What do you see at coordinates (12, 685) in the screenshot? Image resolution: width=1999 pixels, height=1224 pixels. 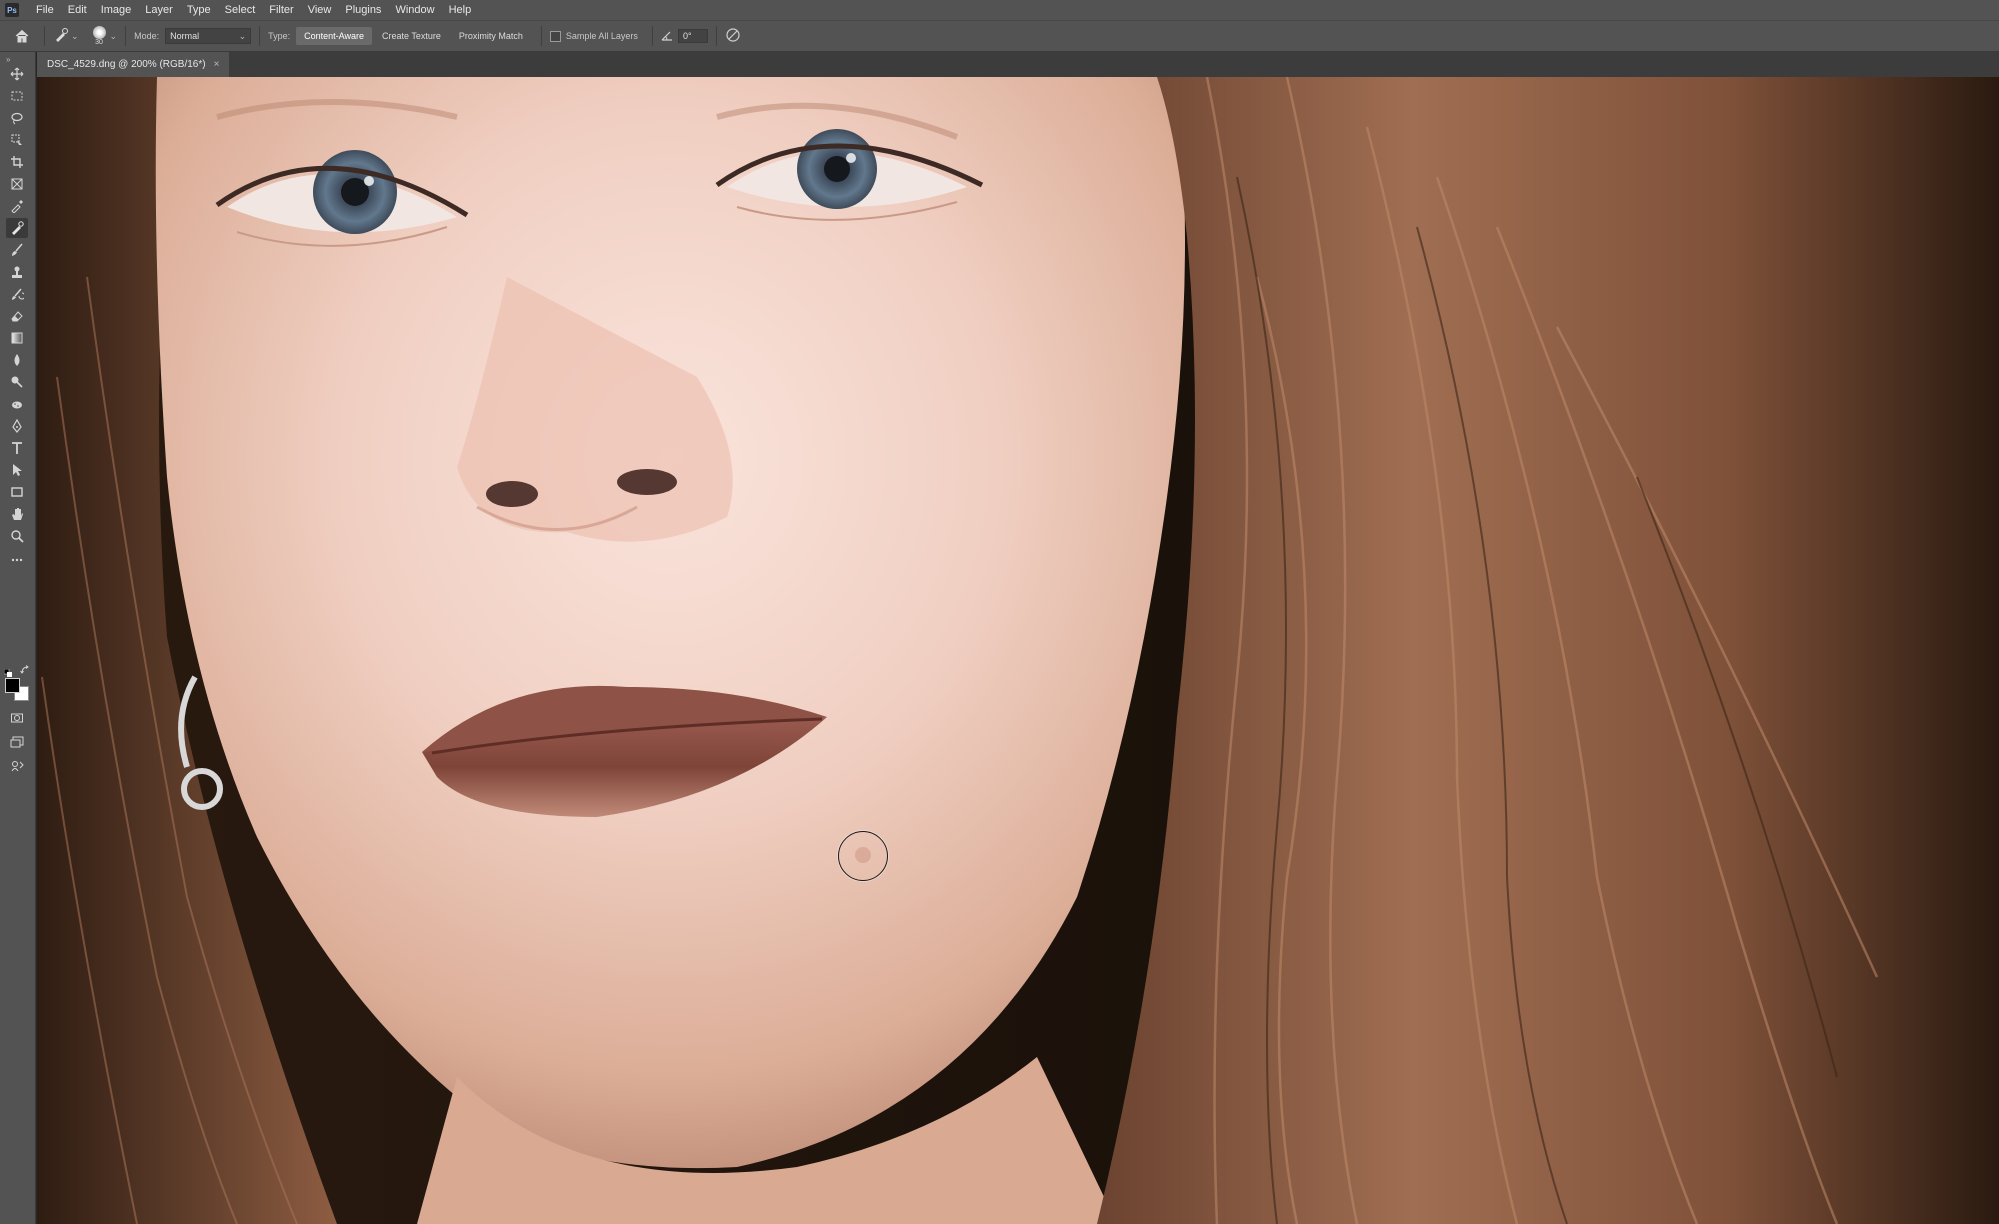 I see `foreground-color-swatch` at bounding box center [12, 685].